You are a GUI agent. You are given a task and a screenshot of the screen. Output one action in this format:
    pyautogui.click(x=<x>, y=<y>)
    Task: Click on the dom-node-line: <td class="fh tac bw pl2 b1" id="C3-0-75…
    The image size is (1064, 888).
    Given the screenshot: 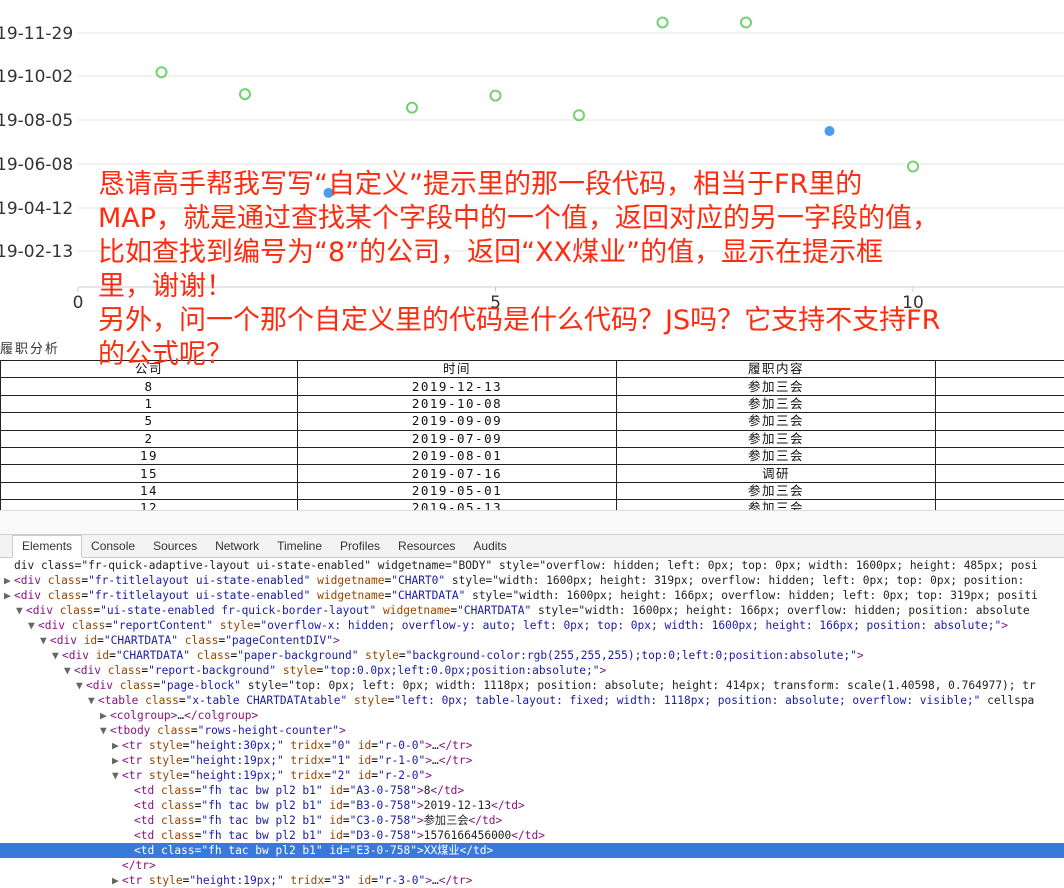 What is the action you would take?
    pyautogui.click(x=532, y=820)
    